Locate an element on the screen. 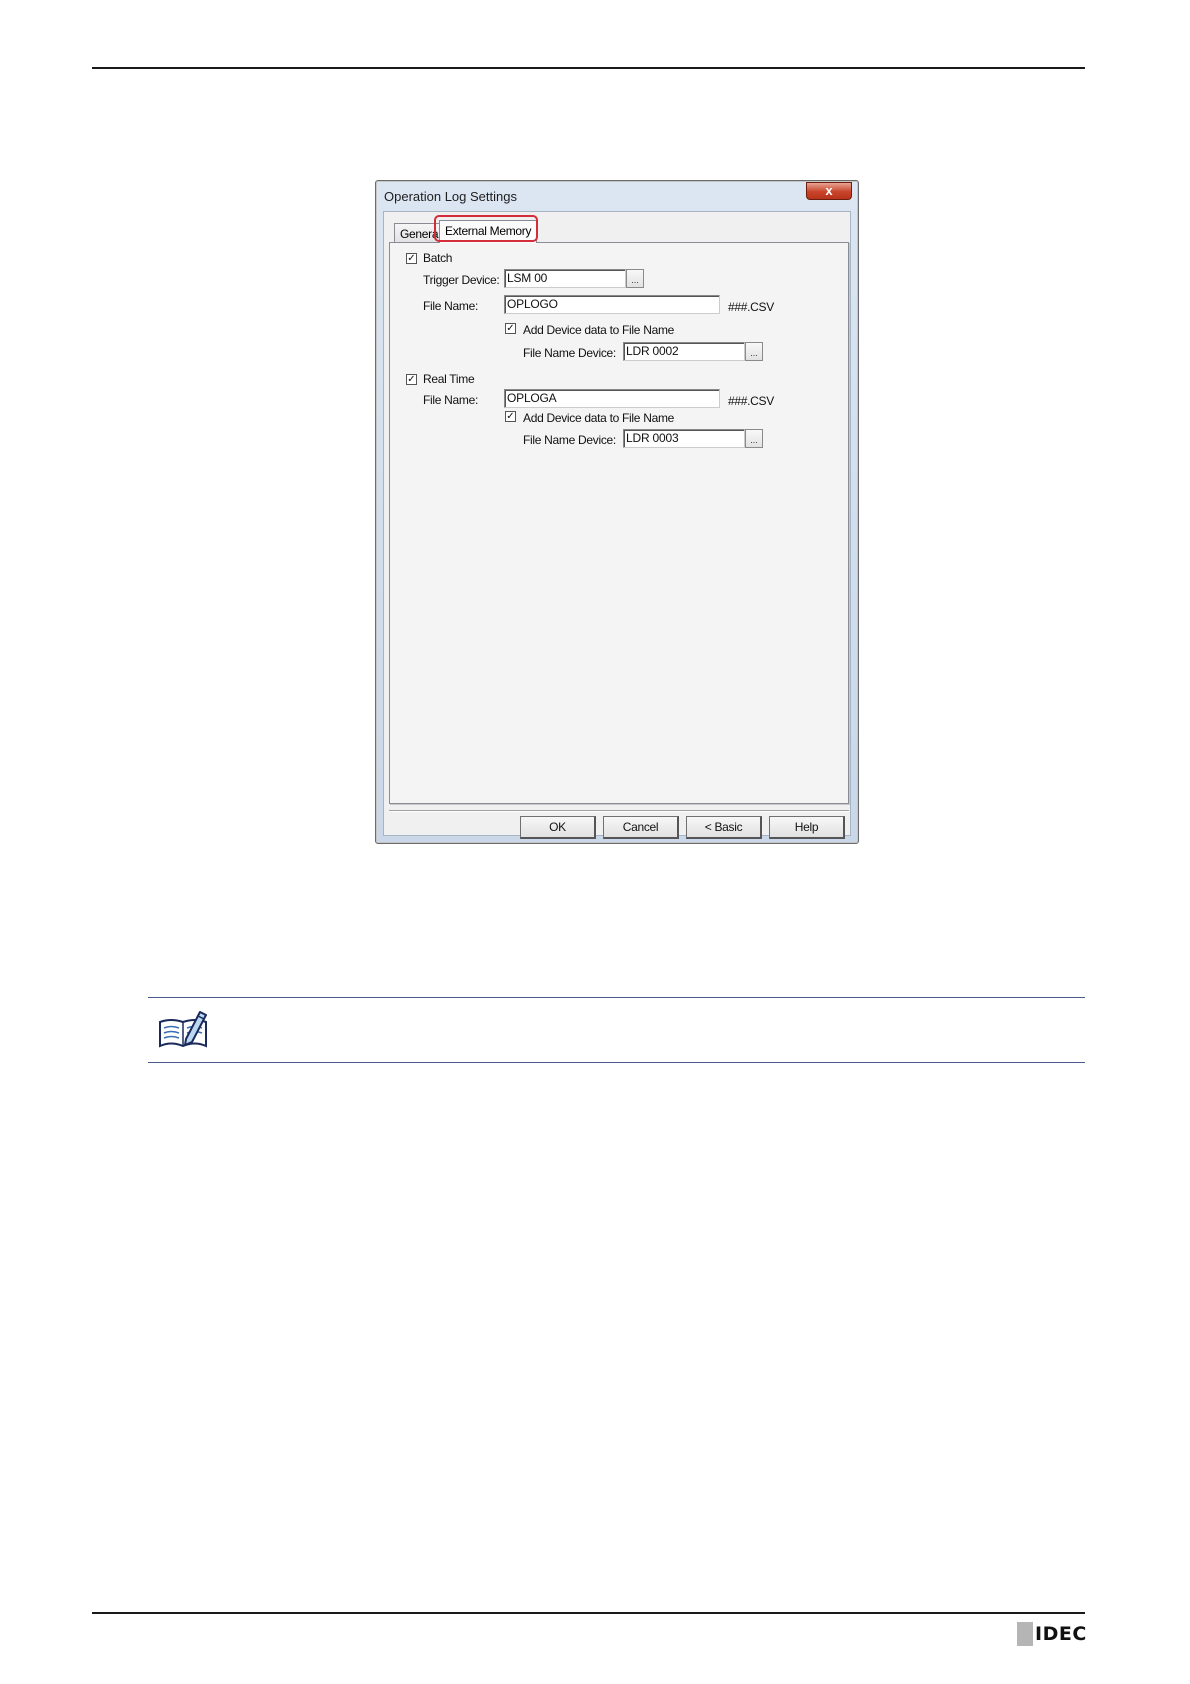 This screenshot has width=1190, height=1684. help-button: Help is located at coordinates (807, 827).